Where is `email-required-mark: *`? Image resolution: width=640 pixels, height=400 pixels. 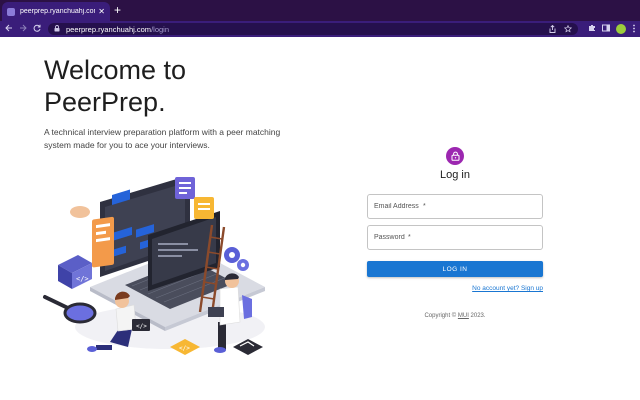
email-required-mark: * is located at coordinates (424, 206).